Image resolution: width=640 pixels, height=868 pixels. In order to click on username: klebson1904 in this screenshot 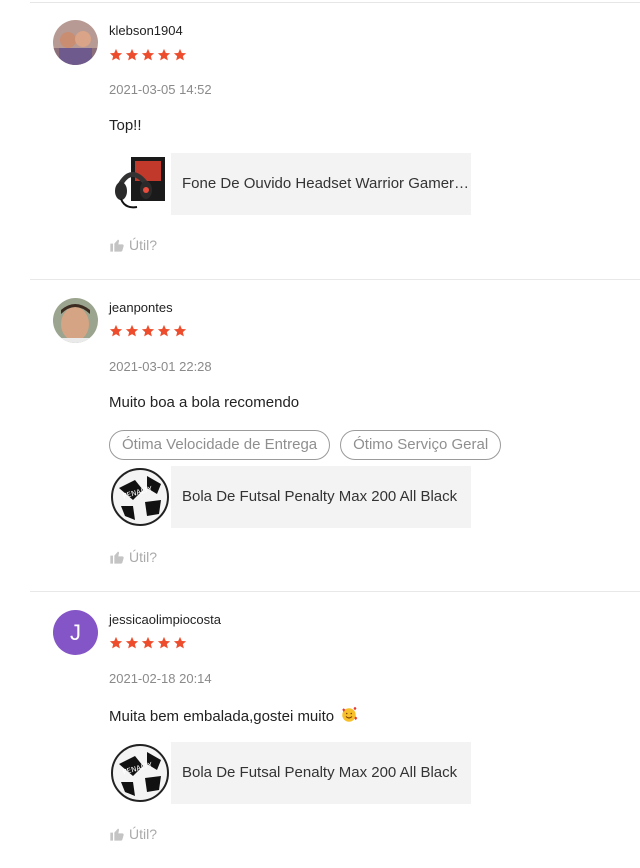, I will do `click(146, 30)`.